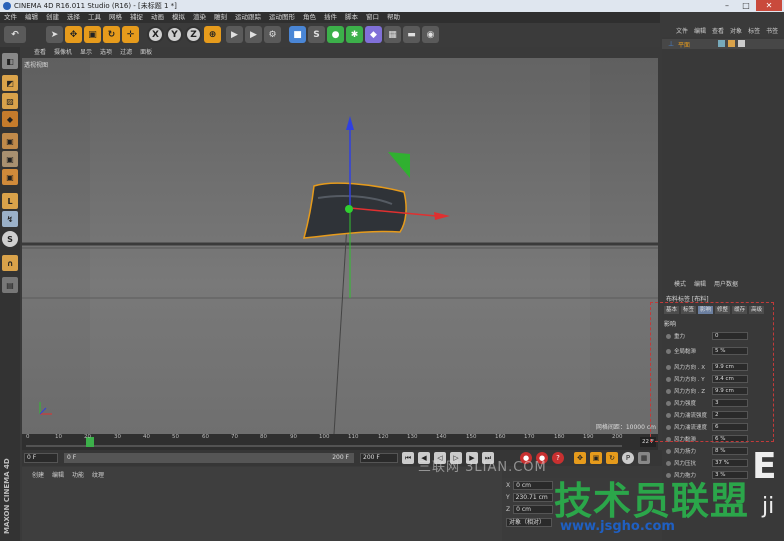 The height and width of the screenshot is (541, 784). I want to click on menu-edit: 编辑, so click(31, 17).